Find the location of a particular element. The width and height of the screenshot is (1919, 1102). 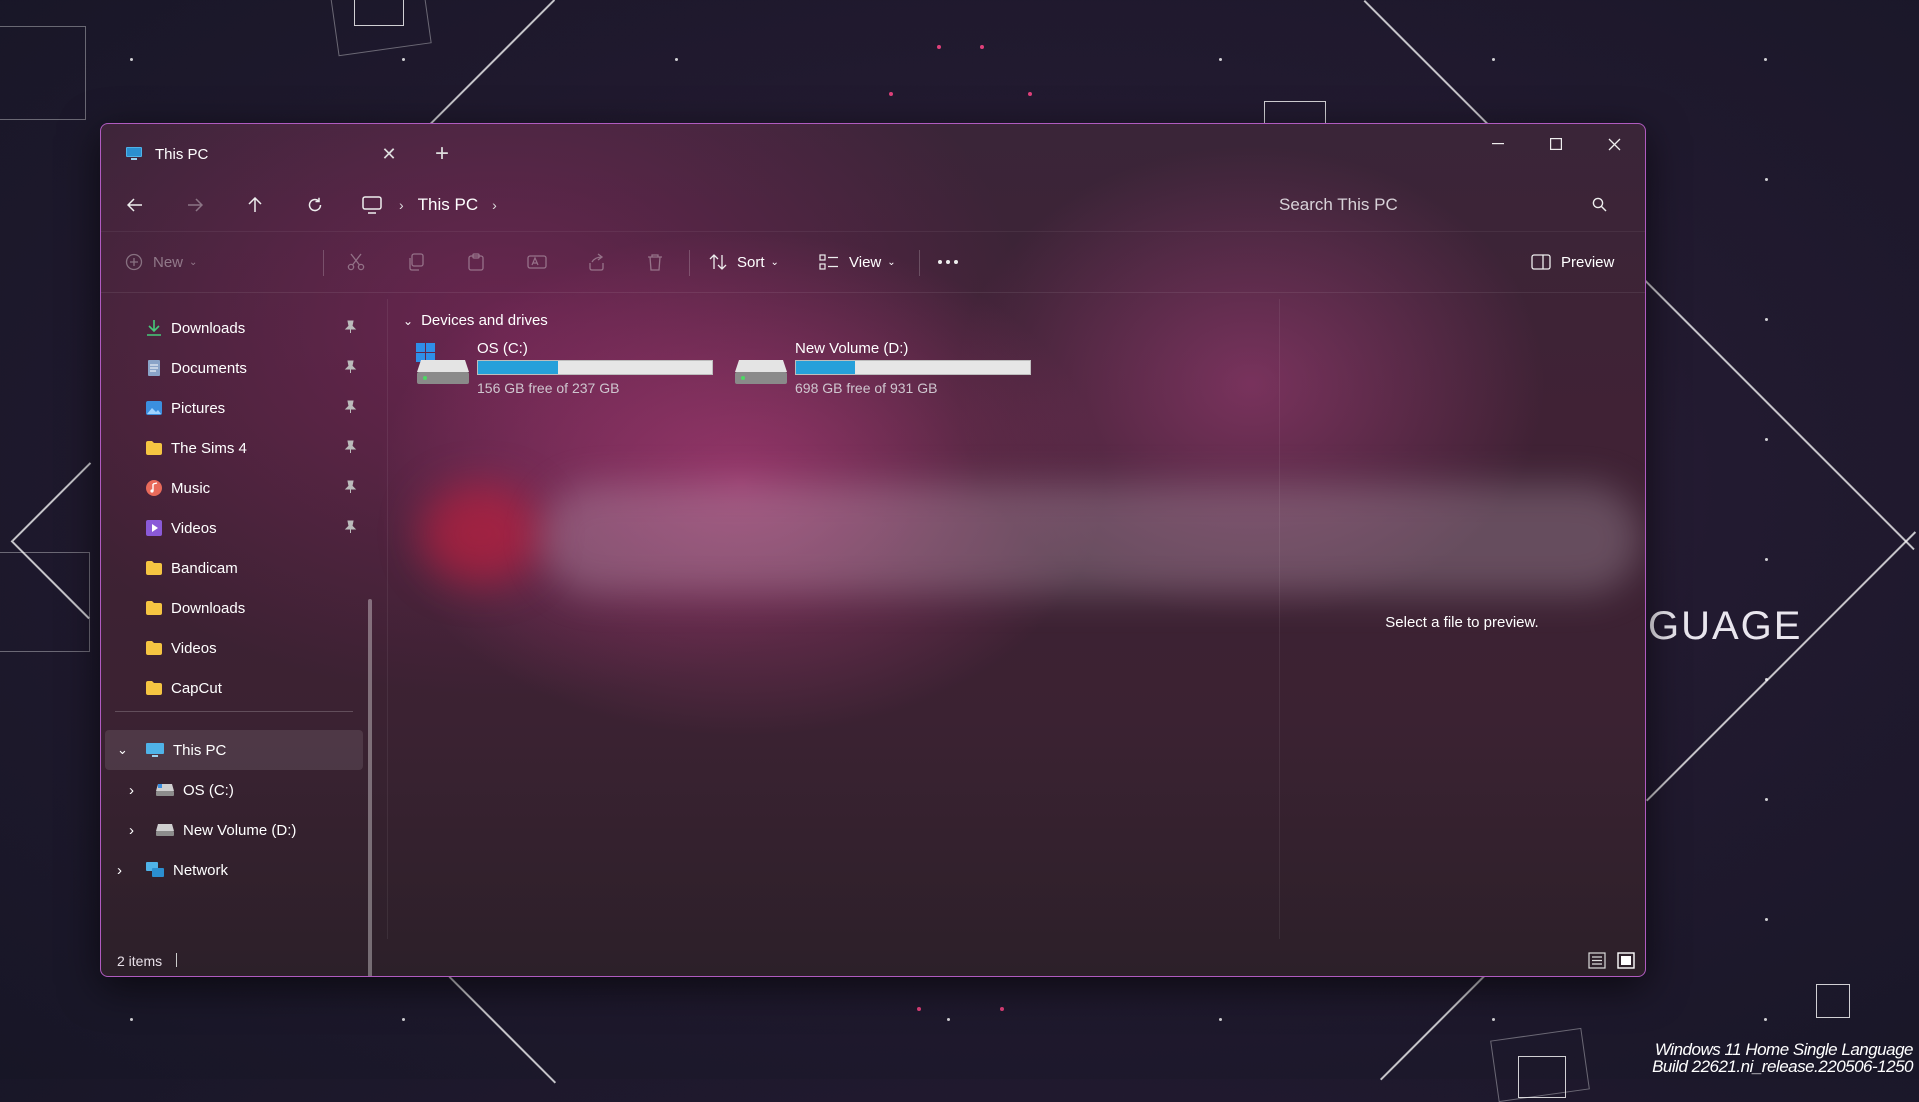

sidebar-item-videos-folder: Videos is located at coordinates (234, 648).